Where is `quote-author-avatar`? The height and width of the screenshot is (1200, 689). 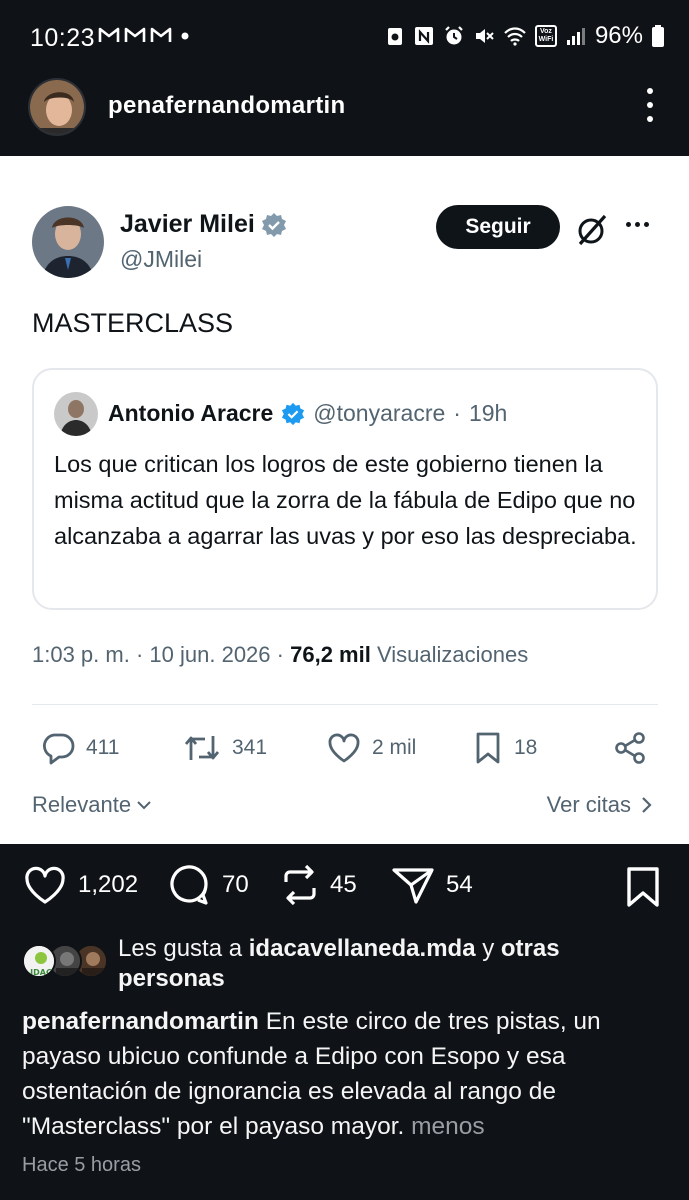
quote-author-avatar is located at coordinates (76, 414).